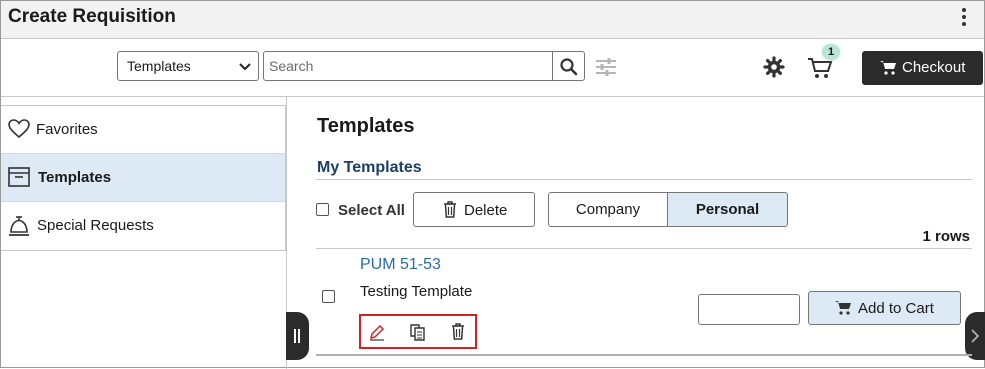 This screenshot has width=985, height=369. I want to click on list-top-divider, so click(644, 248).